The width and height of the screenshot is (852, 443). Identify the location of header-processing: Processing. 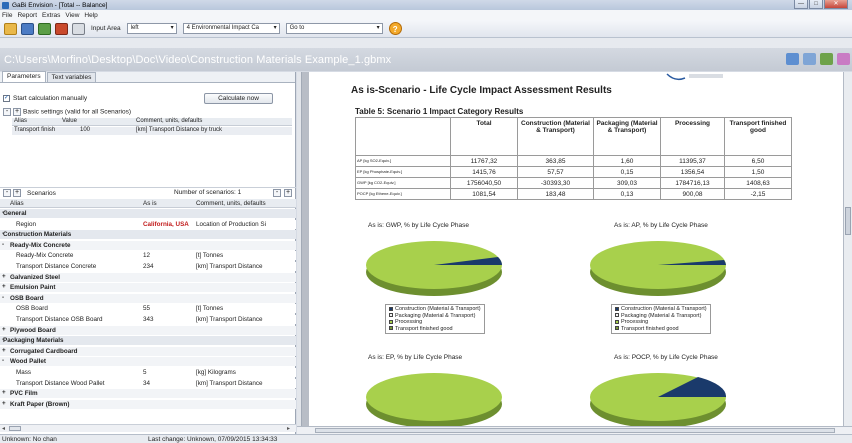
(692, 136).